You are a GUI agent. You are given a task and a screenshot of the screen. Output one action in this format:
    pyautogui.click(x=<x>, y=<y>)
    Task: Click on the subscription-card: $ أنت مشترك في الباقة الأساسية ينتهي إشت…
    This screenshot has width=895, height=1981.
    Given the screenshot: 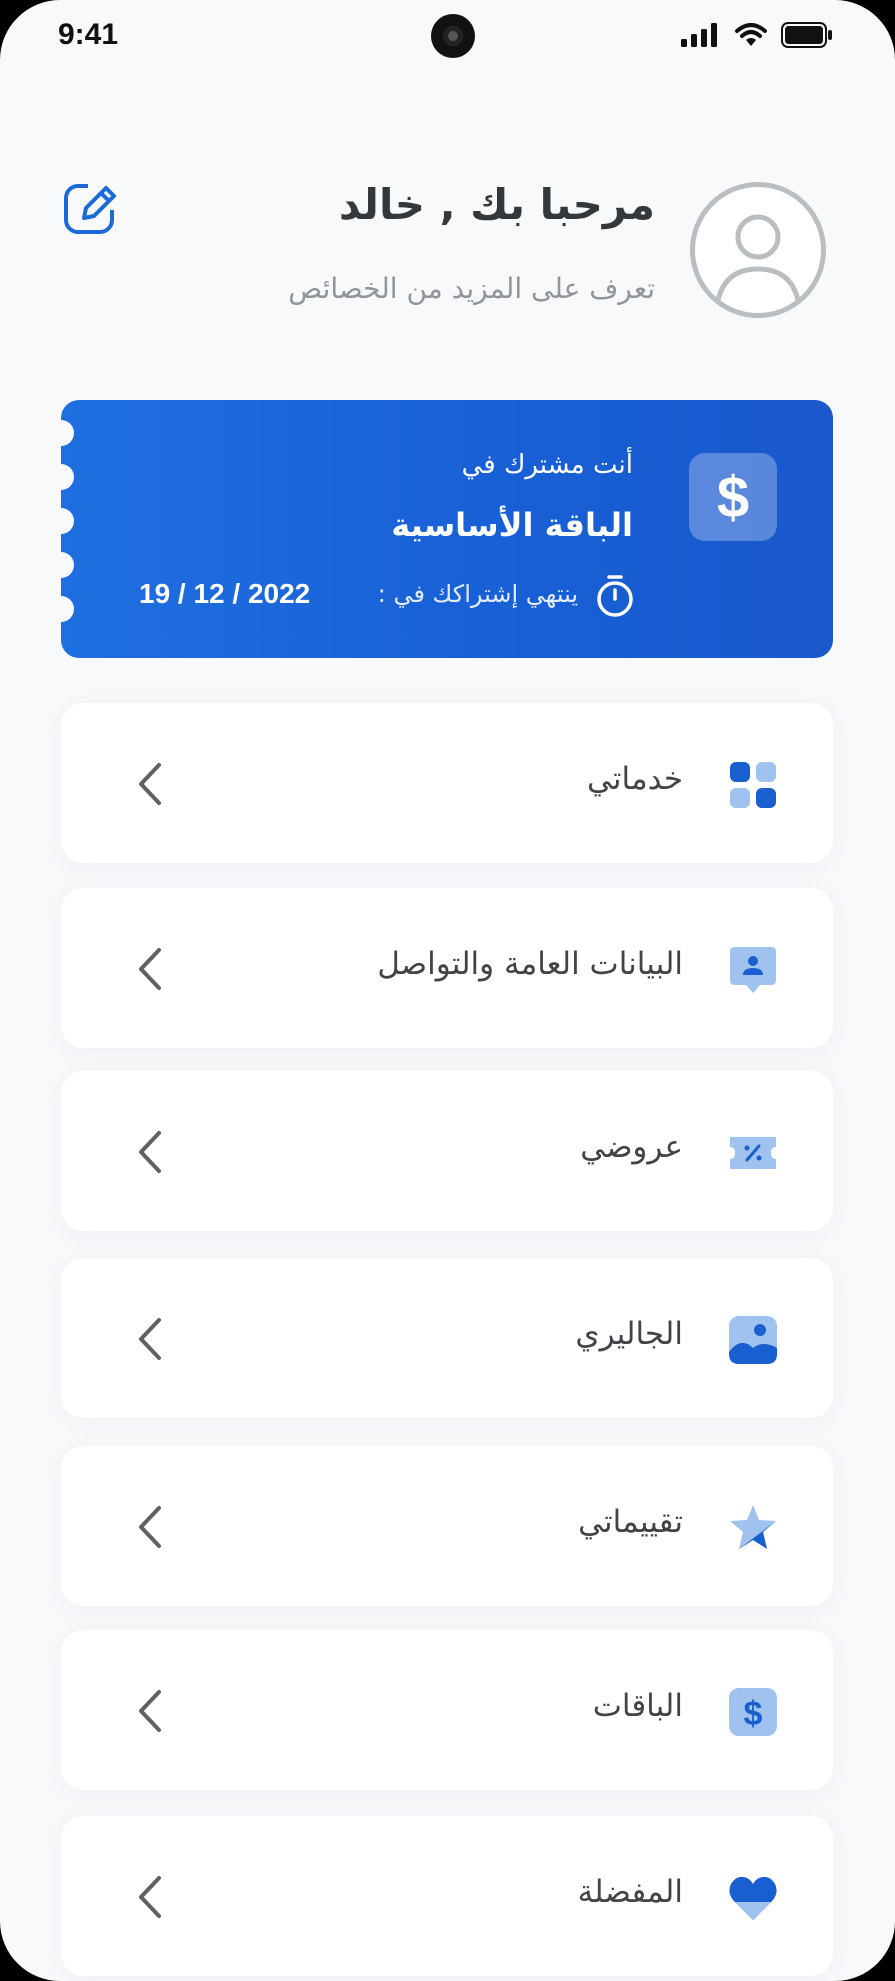 What is the action you would take?
    pyautogui.click(x=447, y=529)
    